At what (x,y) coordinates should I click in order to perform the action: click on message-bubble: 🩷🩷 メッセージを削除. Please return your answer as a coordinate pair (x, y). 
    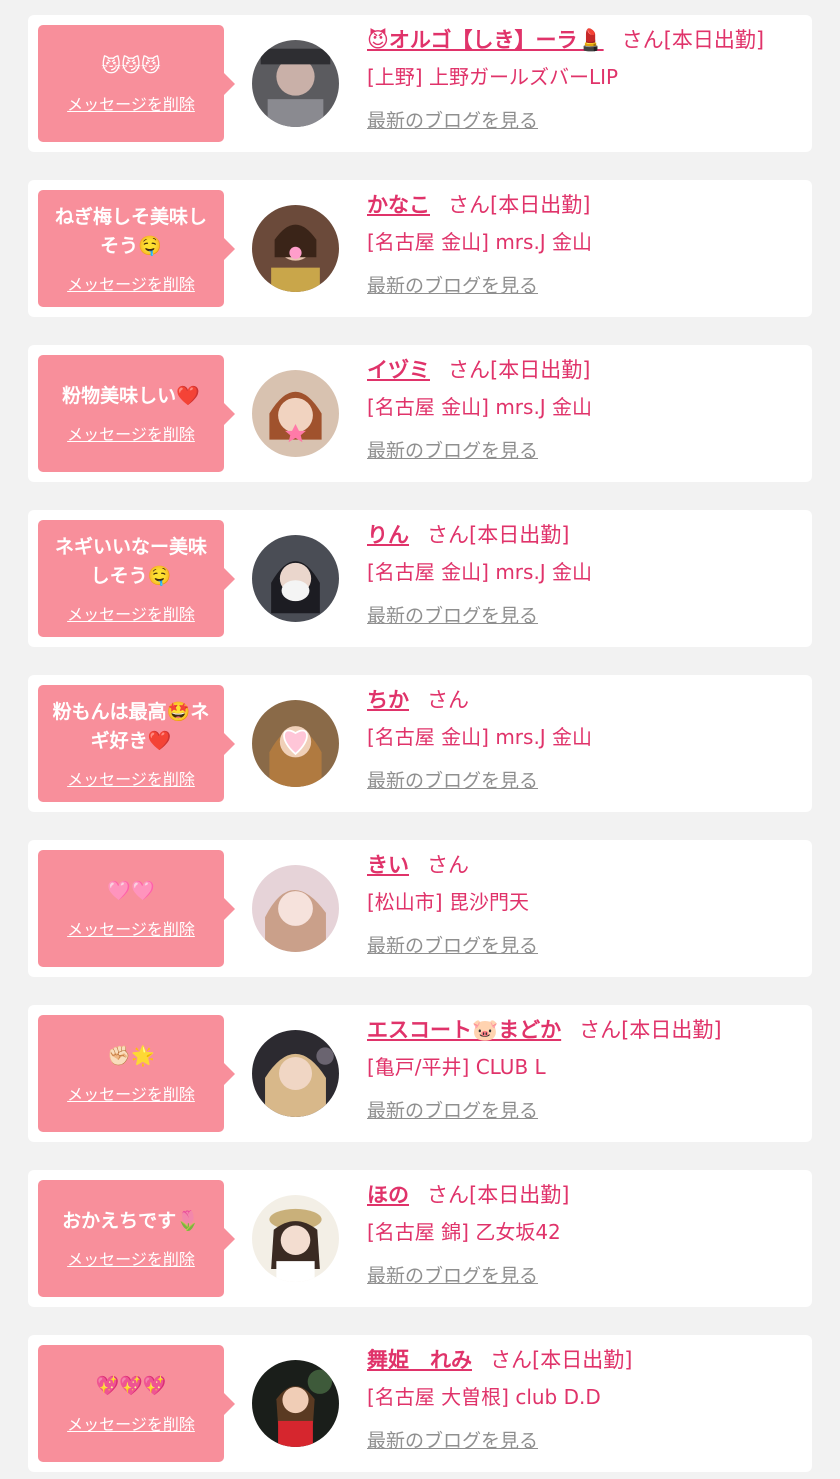
    Looking at the image, I should click on (136, 908).